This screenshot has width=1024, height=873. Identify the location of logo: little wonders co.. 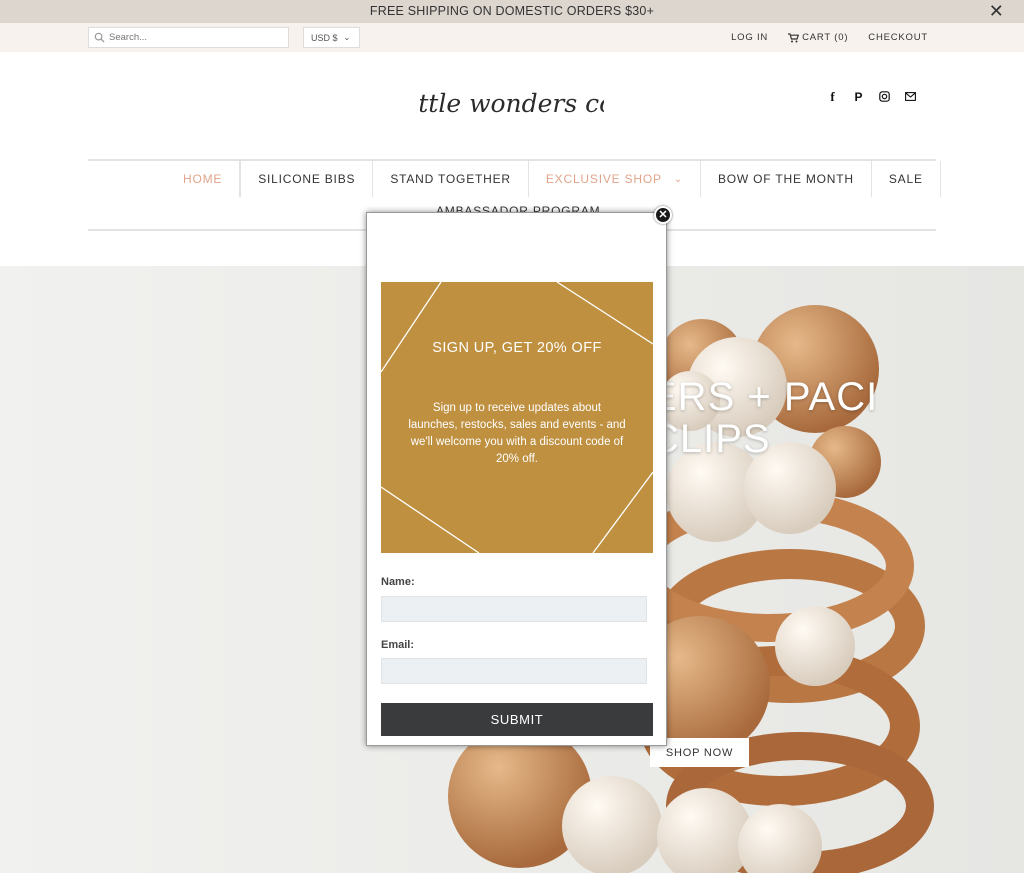
(512, 105).